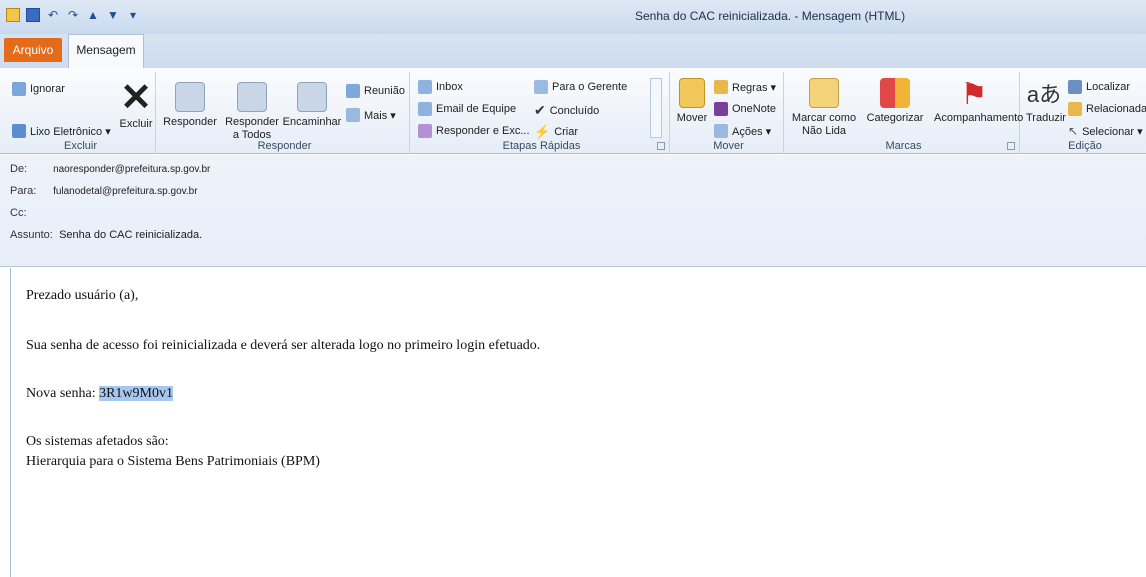 The height and width of the screenshot is (577, 1146). Describe the element at coordinates (1099, 87) in the screenshot. I see `localizar-button: Localizar` at that location.